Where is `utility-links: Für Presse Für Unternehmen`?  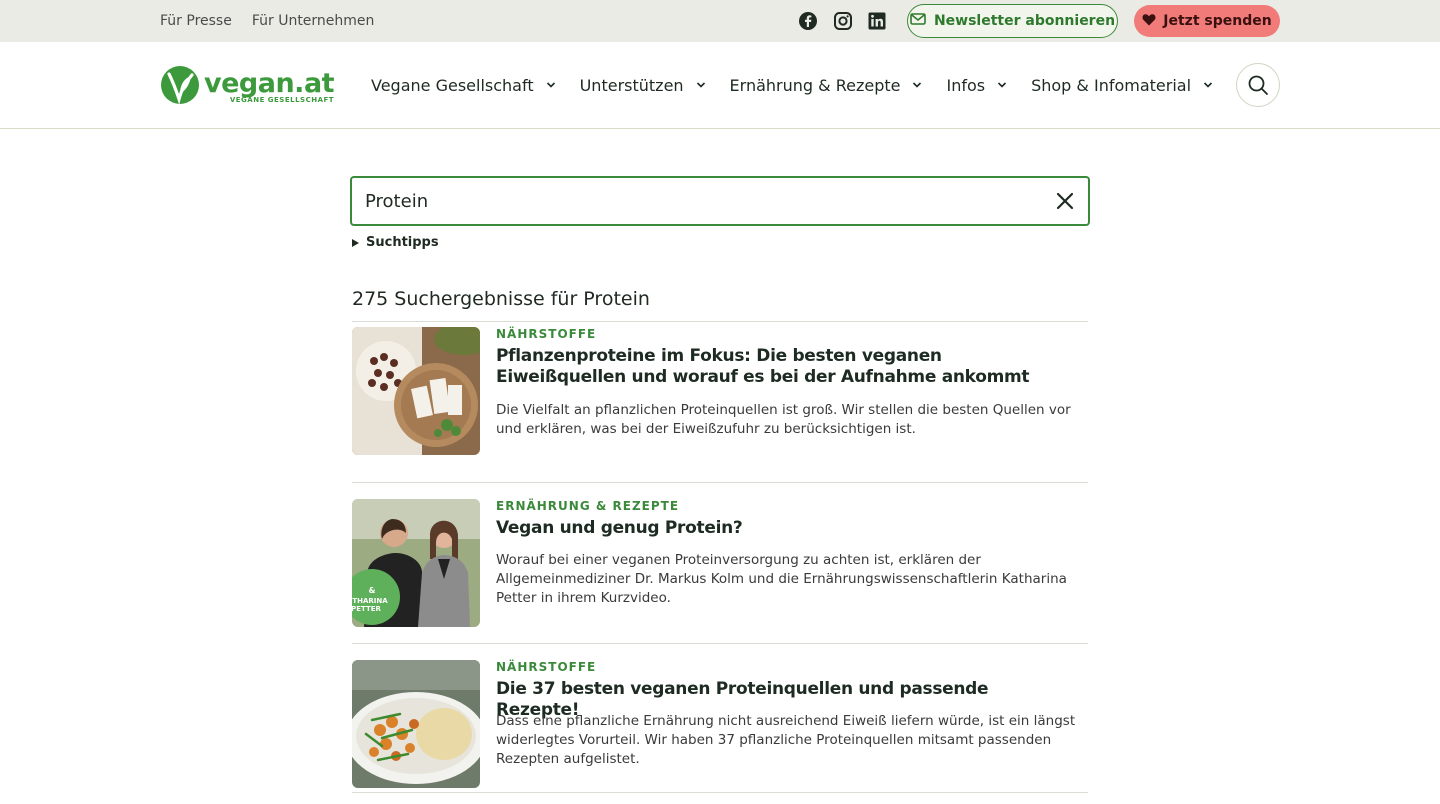 utility-links: Für Presse Für Unternehmen is located at coordinates (267, 21).